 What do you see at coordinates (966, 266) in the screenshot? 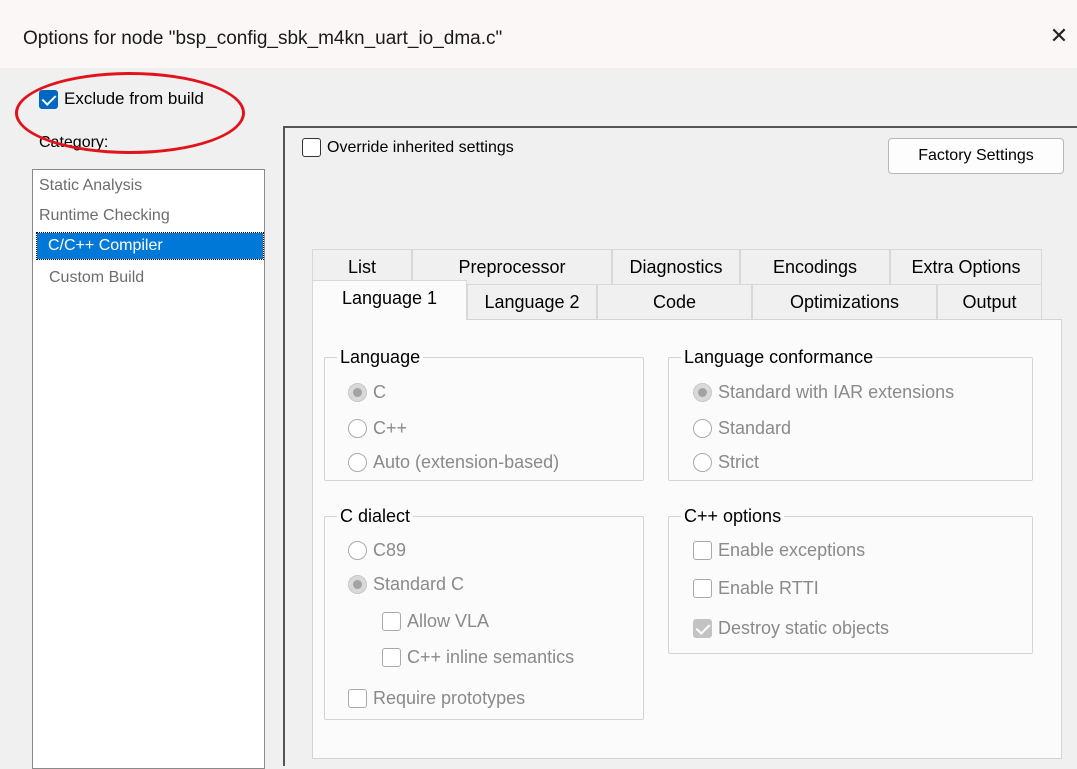
I see `tab-extra-options: Extra Options` at bounding box center [966, 266].